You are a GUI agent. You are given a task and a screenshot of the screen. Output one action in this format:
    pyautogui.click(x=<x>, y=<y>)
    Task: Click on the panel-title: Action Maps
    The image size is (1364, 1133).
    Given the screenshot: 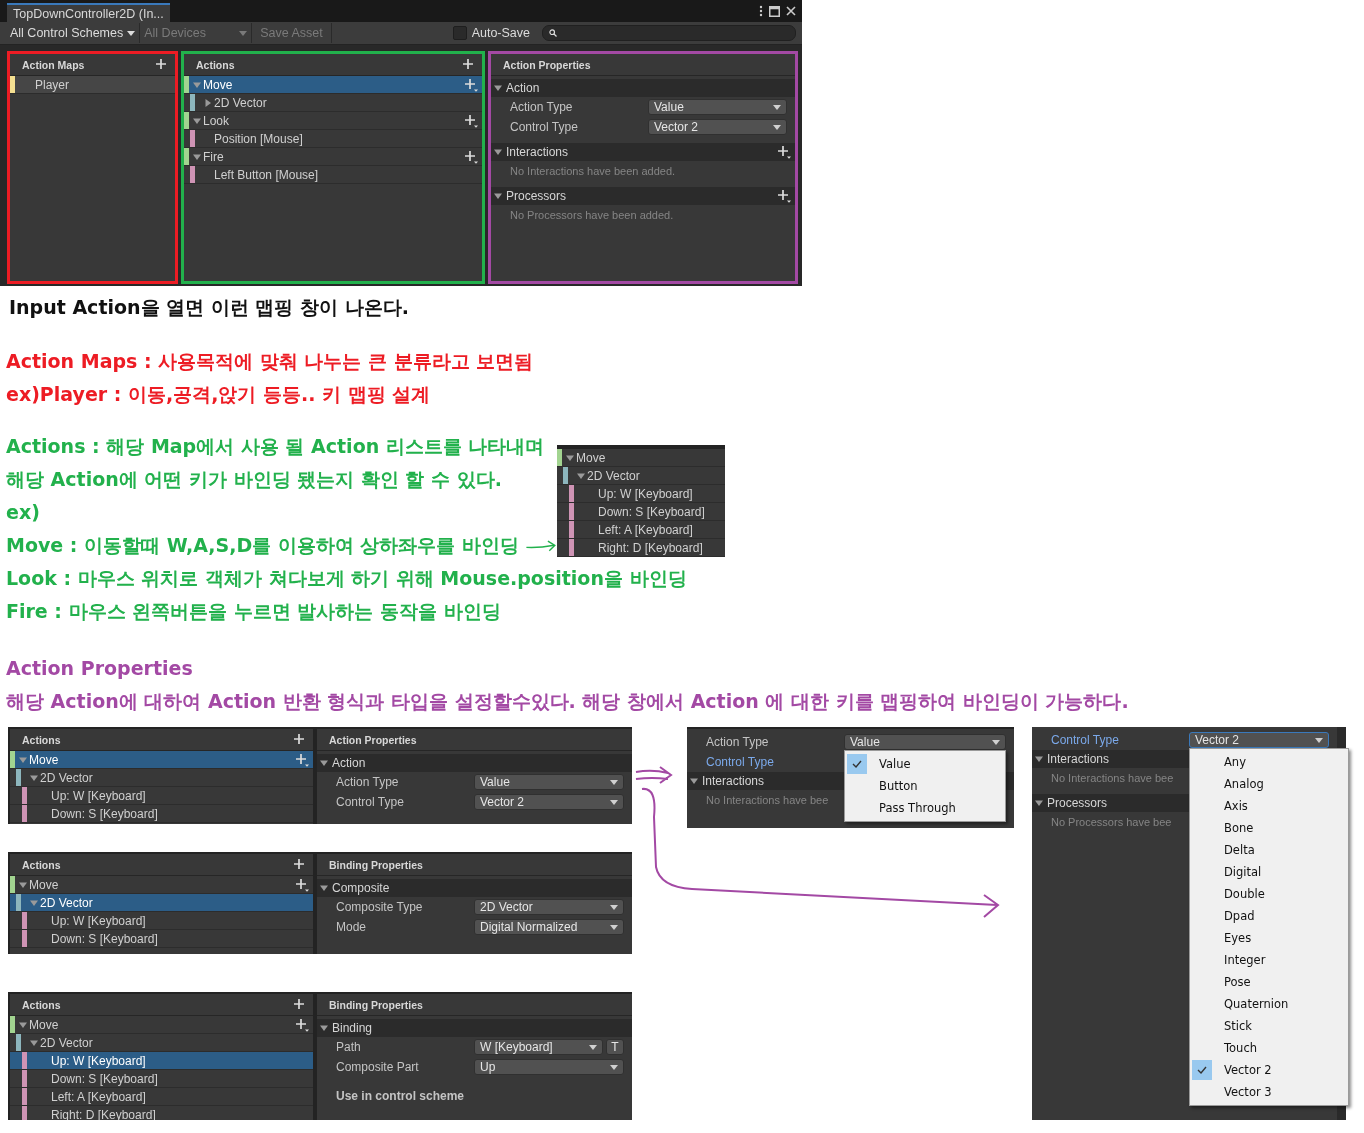 What is the action you would take?
    pyautogui.click(x=53, y=64)
    